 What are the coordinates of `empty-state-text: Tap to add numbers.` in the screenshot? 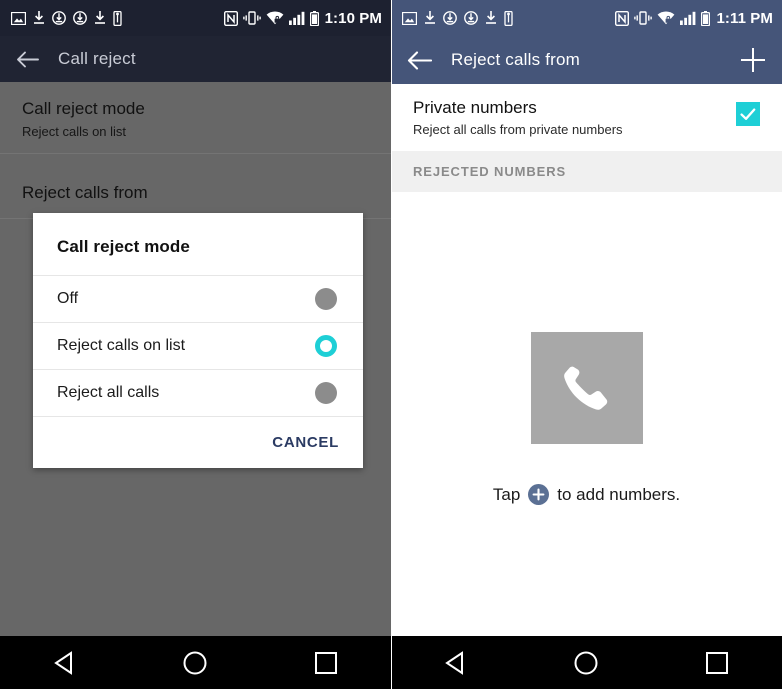 It's located at (586, 494).